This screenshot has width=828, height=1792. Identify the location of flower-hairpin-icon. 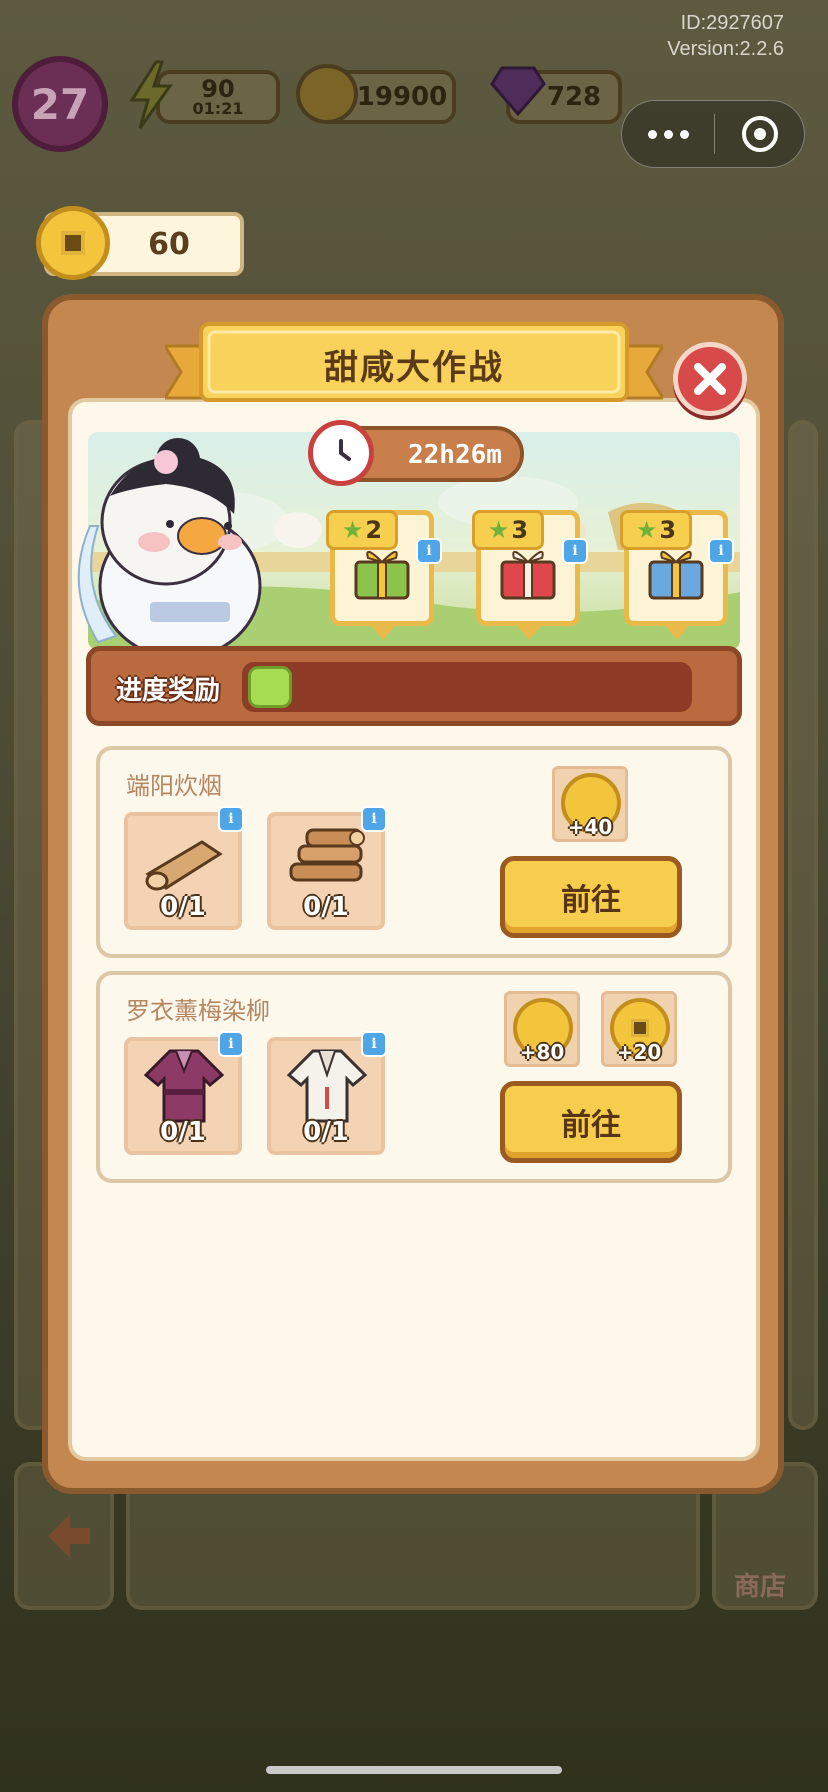
(166, 462).